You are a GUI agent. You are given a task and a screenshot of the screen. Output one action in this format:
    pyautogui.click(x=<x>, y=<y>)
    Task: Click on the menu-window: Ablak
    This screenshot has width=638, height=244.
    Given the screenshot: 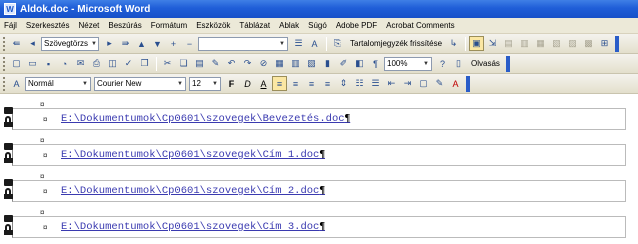 What is the action you would take?
    pyautogui.click(x=289, y=25)
    